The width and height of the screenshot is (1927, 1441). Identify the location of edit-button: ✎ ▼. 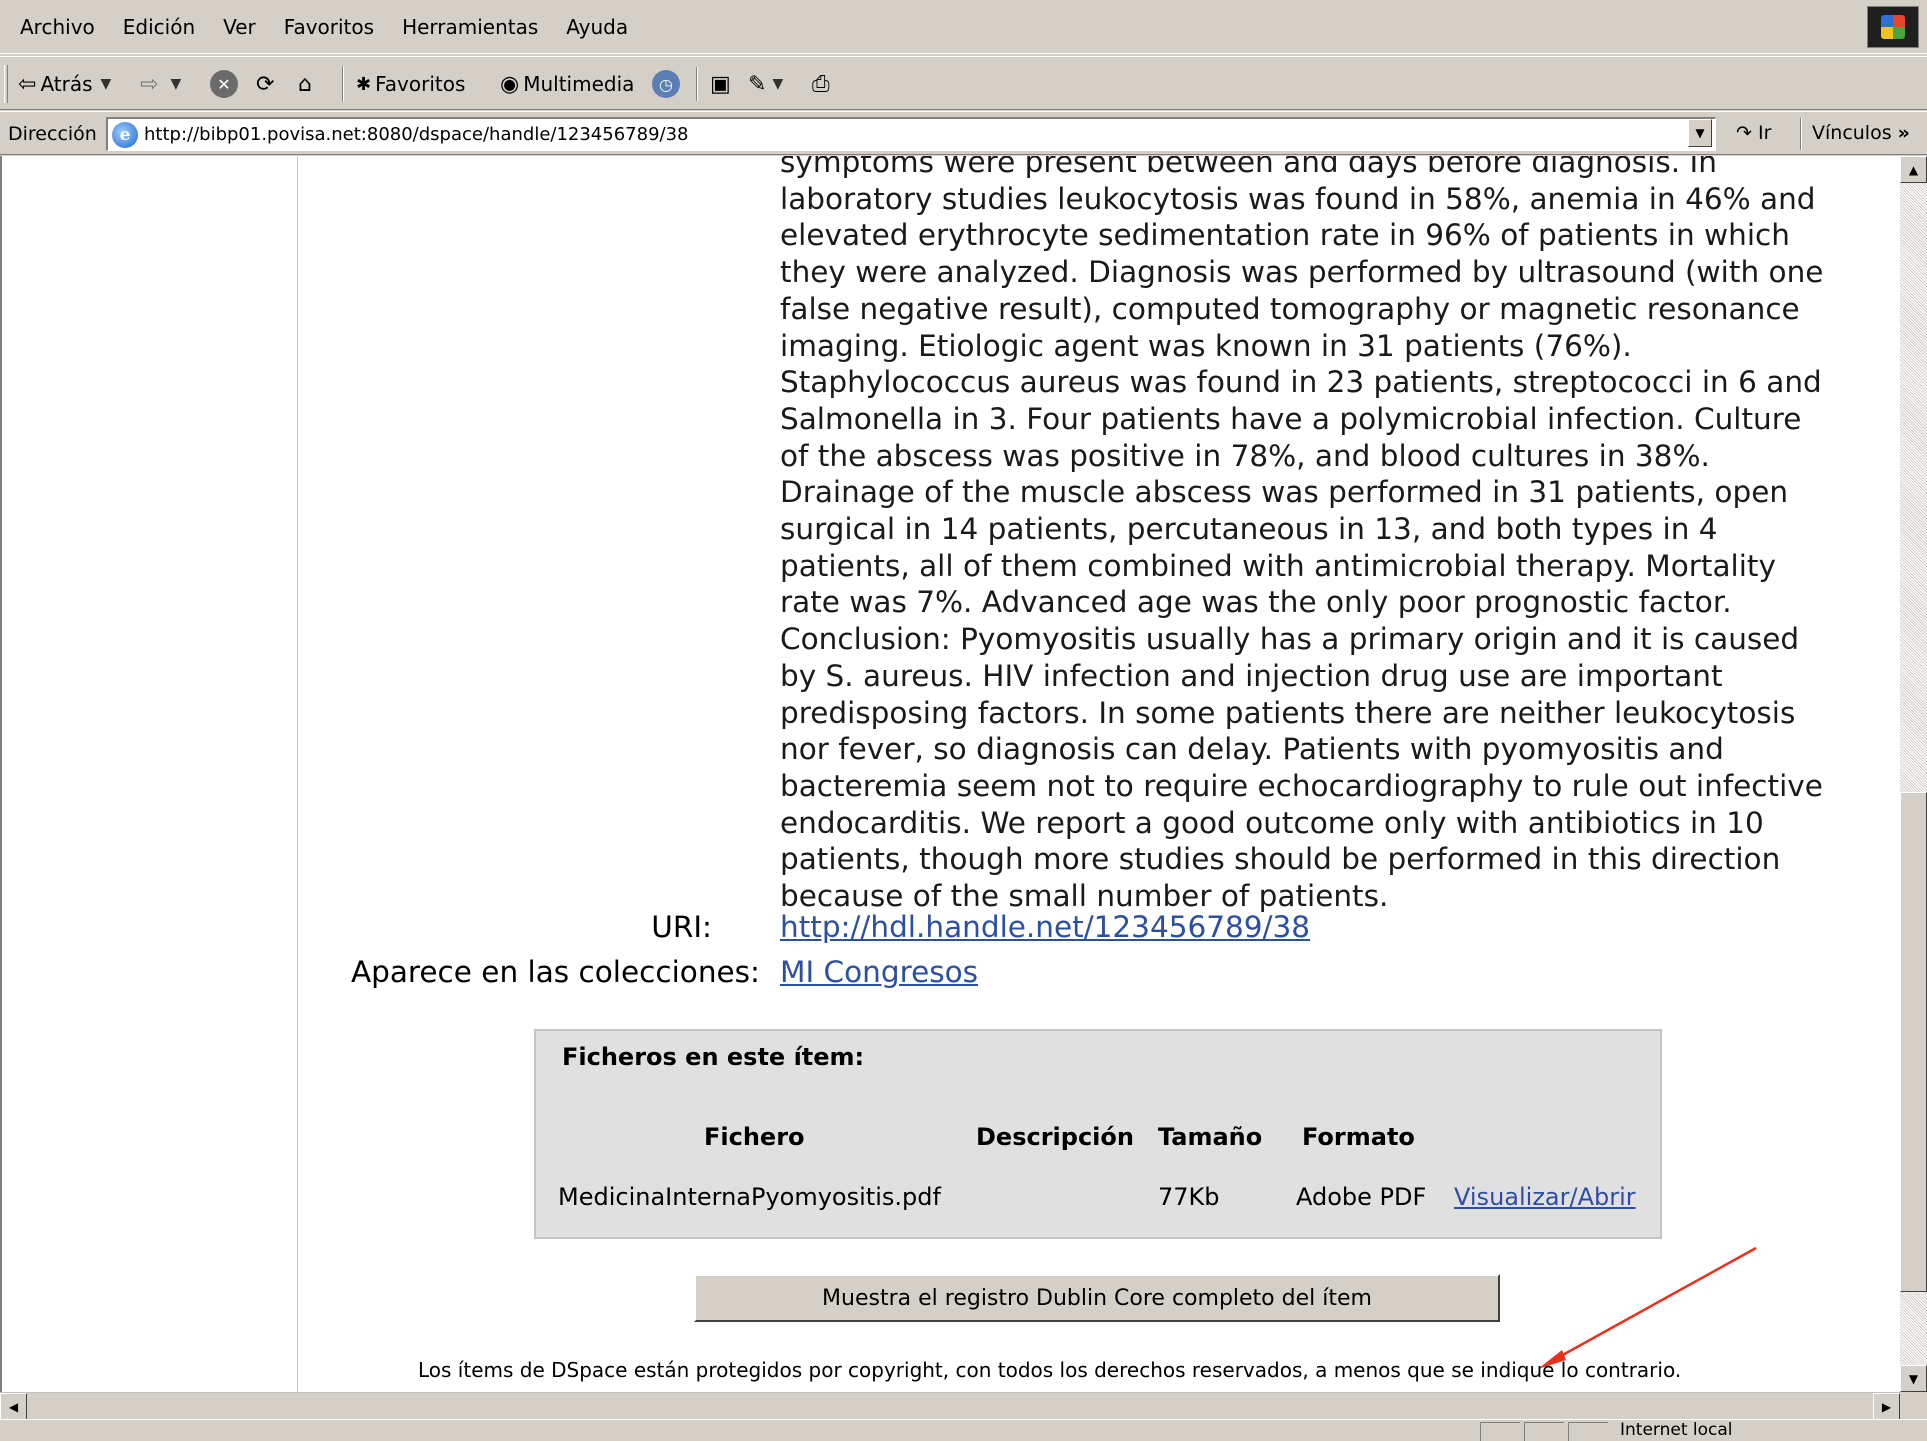
(765, 84).